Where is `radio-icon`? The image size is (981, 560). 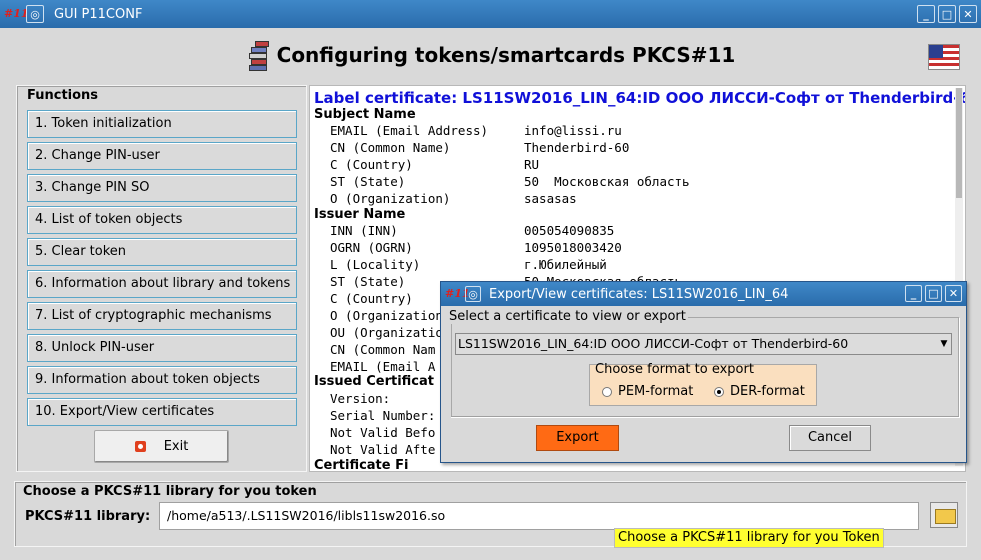 radio-icon is located at coordinates (607, 391).